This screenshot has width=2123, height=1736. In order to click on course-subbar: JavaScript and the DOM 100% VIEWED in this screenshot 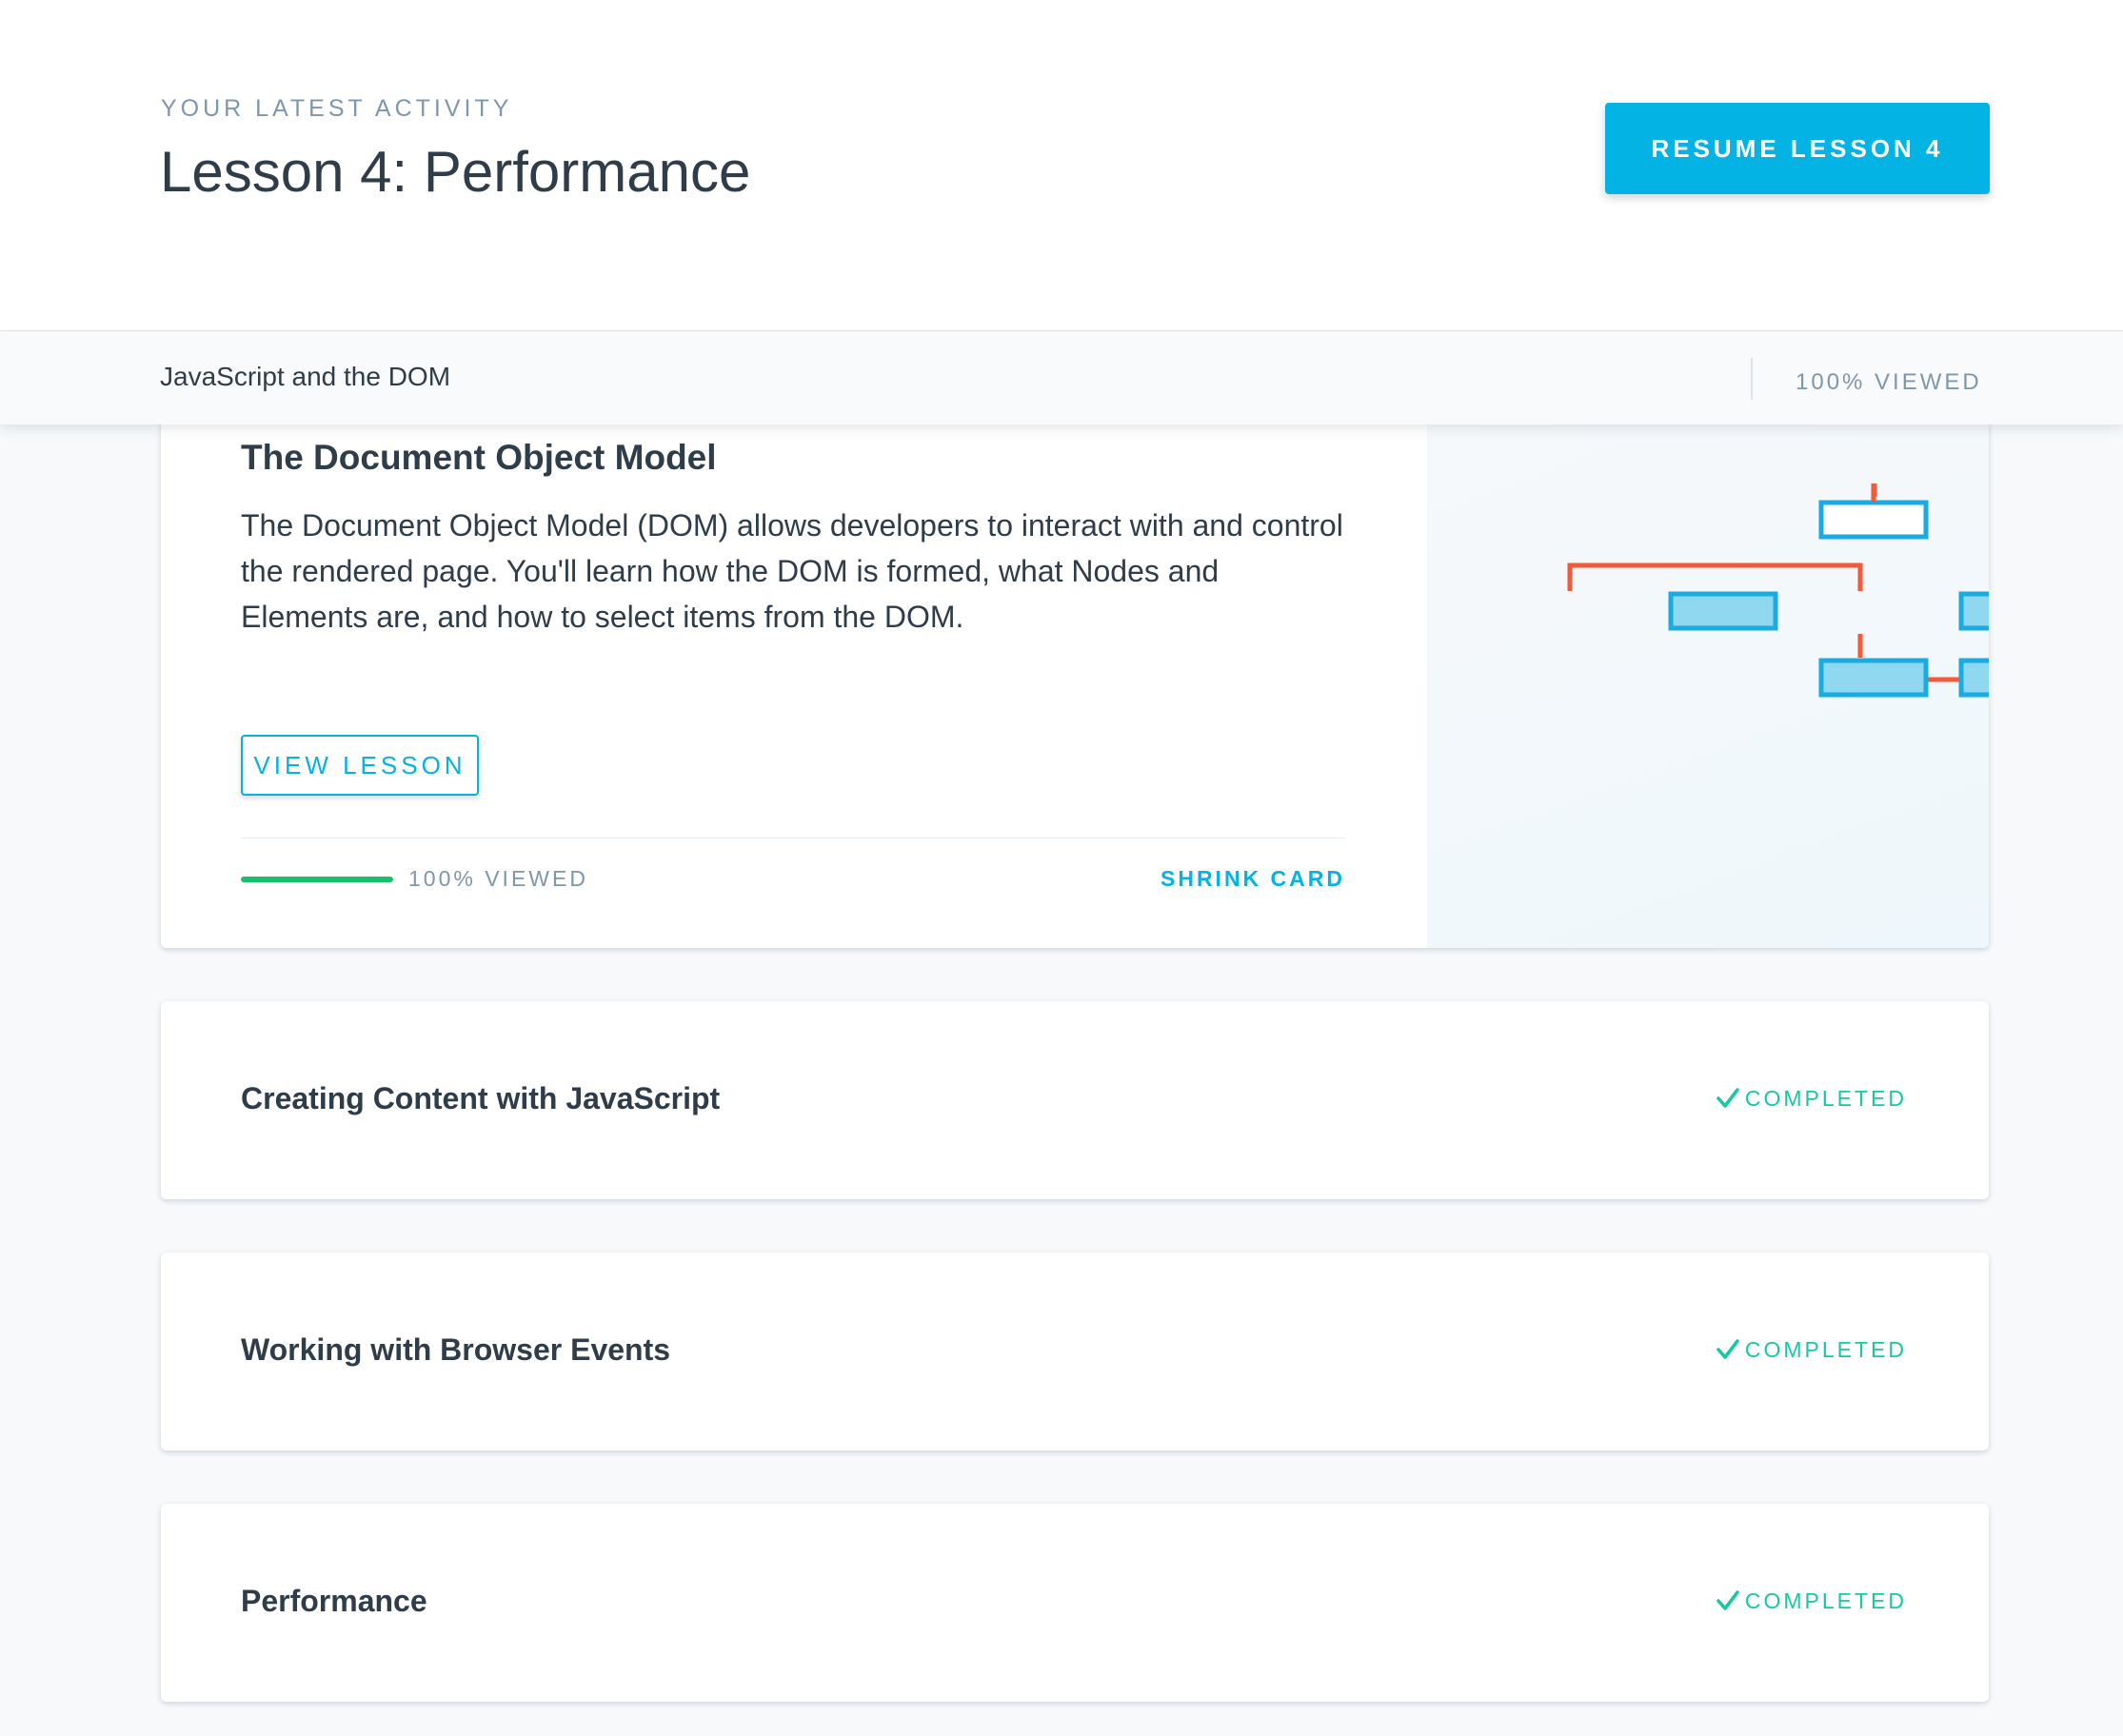, I will do `click(1061, 377)`.